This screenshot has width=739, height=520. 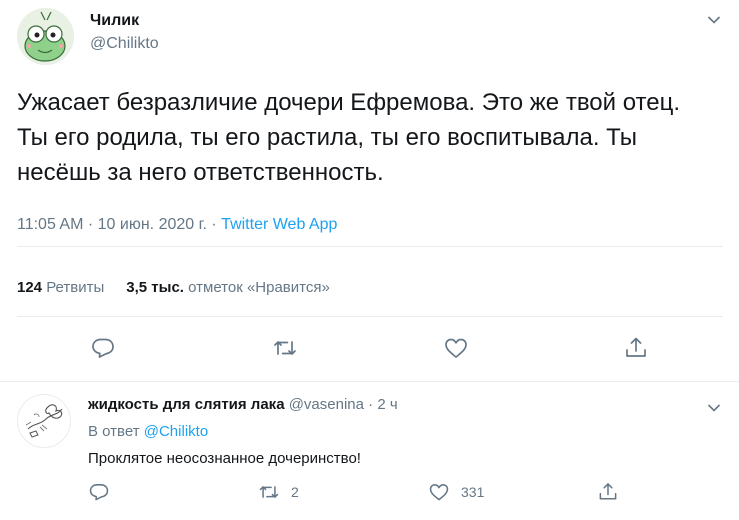 I want to click on reply-retweet-button: 2, so click(x=278, y=492).